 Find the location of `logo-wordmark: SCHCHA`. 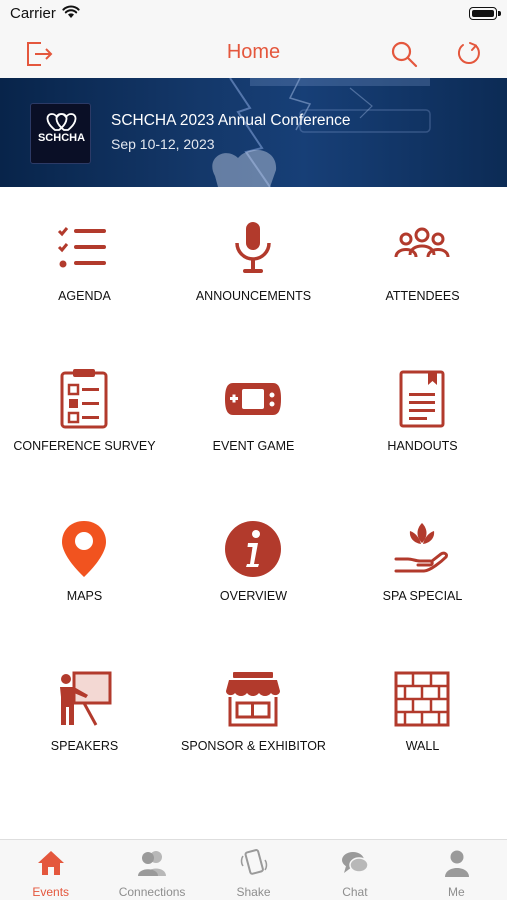

logo-wordmark: SCHCHA is located at coordinates (61, 138).